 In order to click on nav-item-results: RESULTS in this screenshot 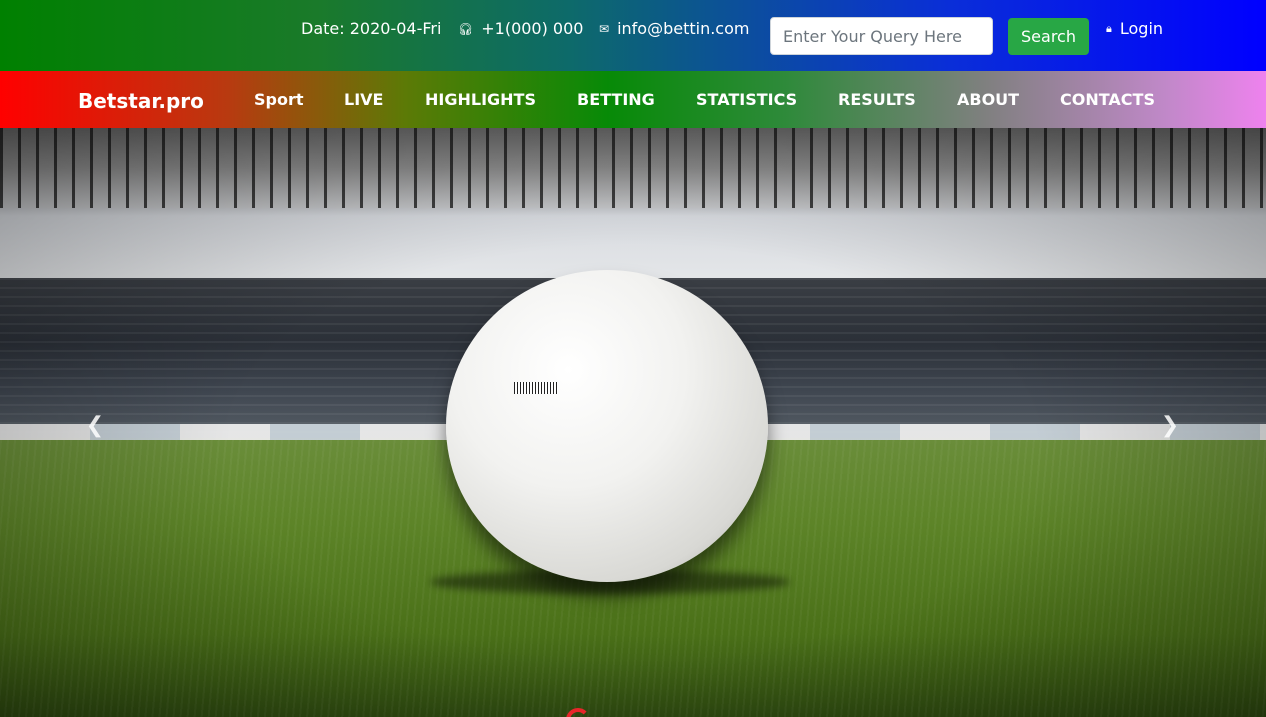, I will do `click(877, 100)`.